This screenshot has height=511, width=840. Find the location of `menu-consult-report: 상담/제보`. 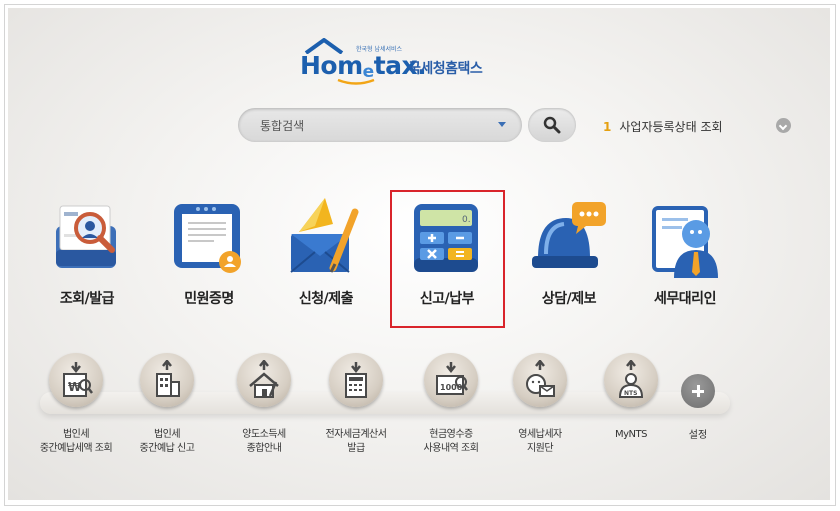

menu-consult-report: 상담/제보 is located at coordinates (569, 268).